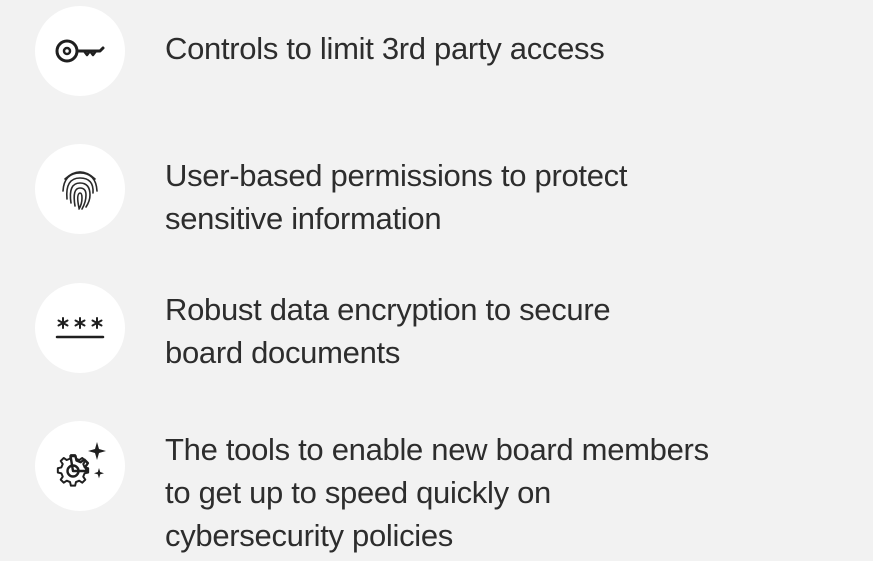 The height and width of the screenshot is (561, 873). Describe the element at coordinates (437, 449) in the screenshot. I see `feature-line: The tools to enable new board members` at that location.